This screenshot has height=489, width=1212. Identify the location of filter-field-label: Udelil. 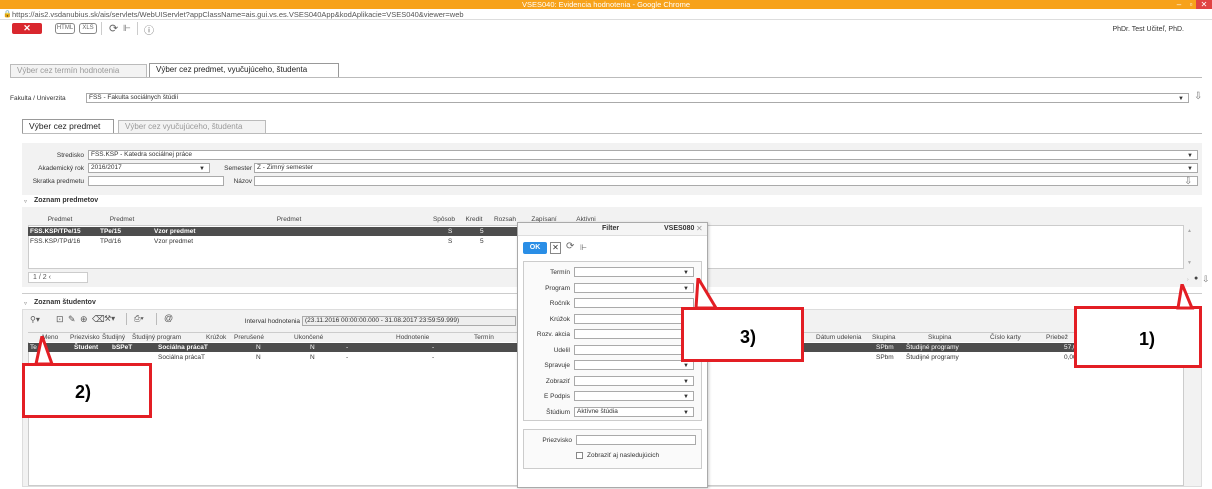
(561, 350).